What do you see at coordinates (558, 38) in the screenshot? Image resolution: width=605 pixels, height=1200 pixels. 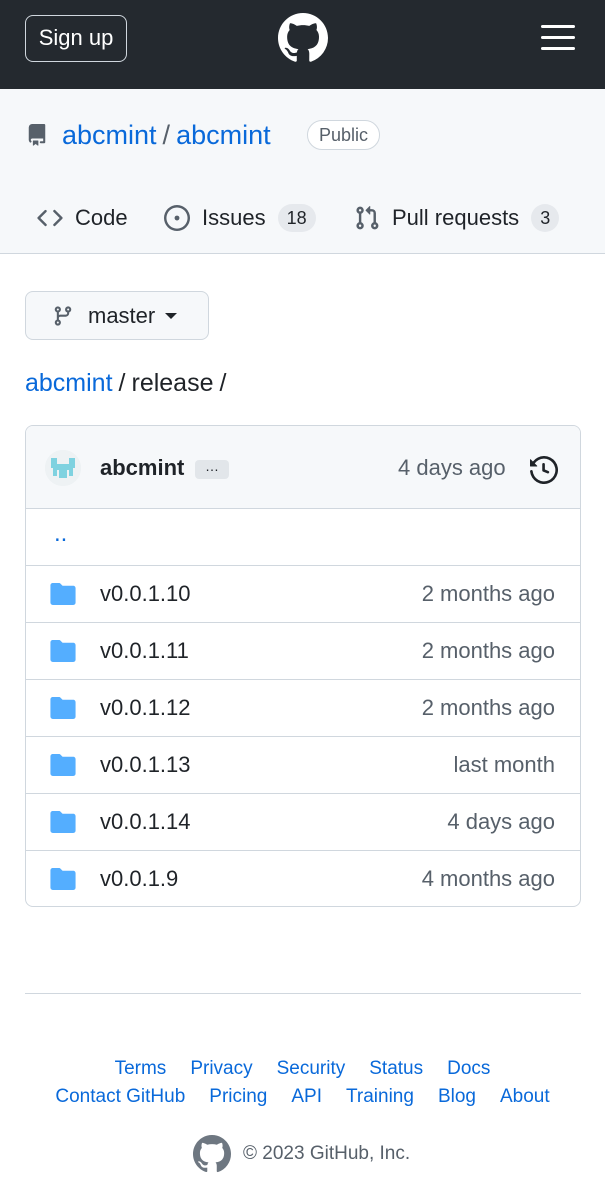 I see `hamburger-menu-icon` at bounding box center [558, 38].